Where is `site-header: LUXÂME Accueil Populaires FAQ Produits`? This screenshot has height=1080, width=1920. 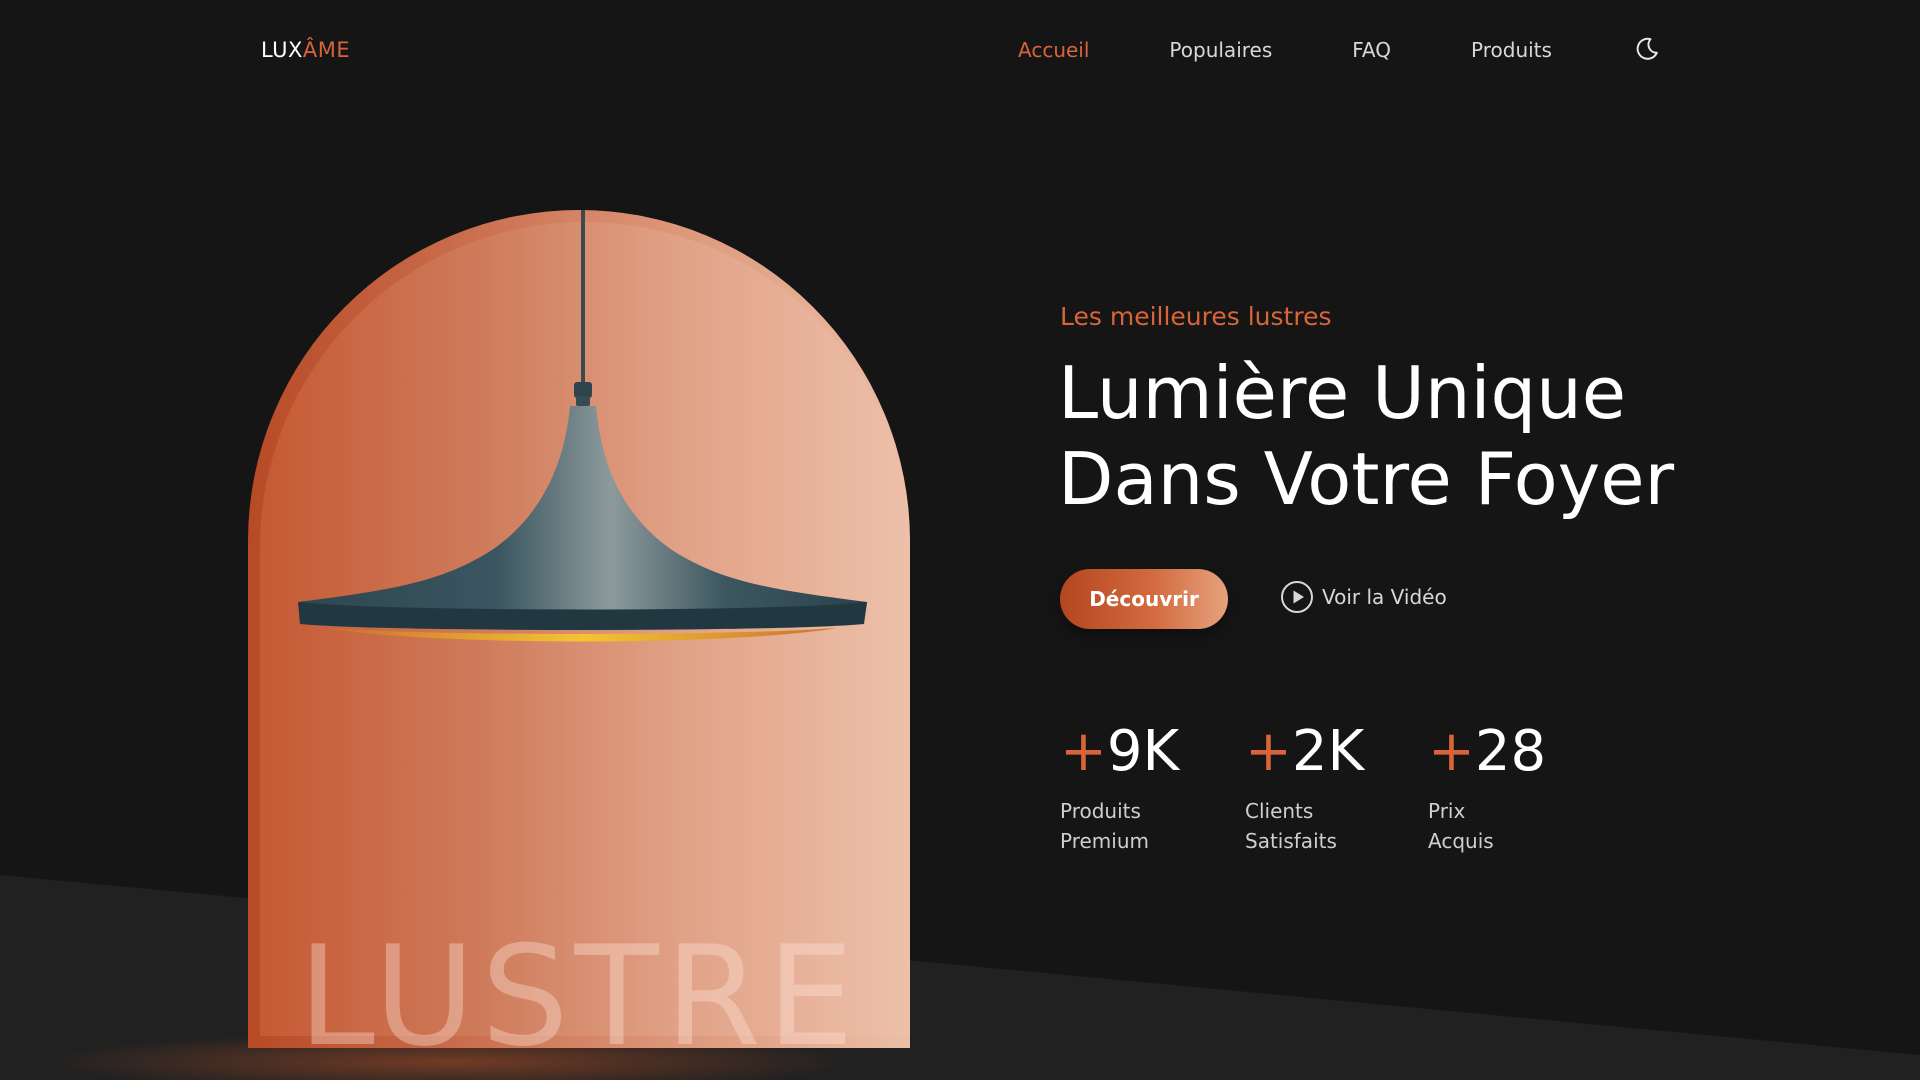 site-header: LUXÂME Accueil Populaires FAQ Produits is located at coordinates (960, 50).